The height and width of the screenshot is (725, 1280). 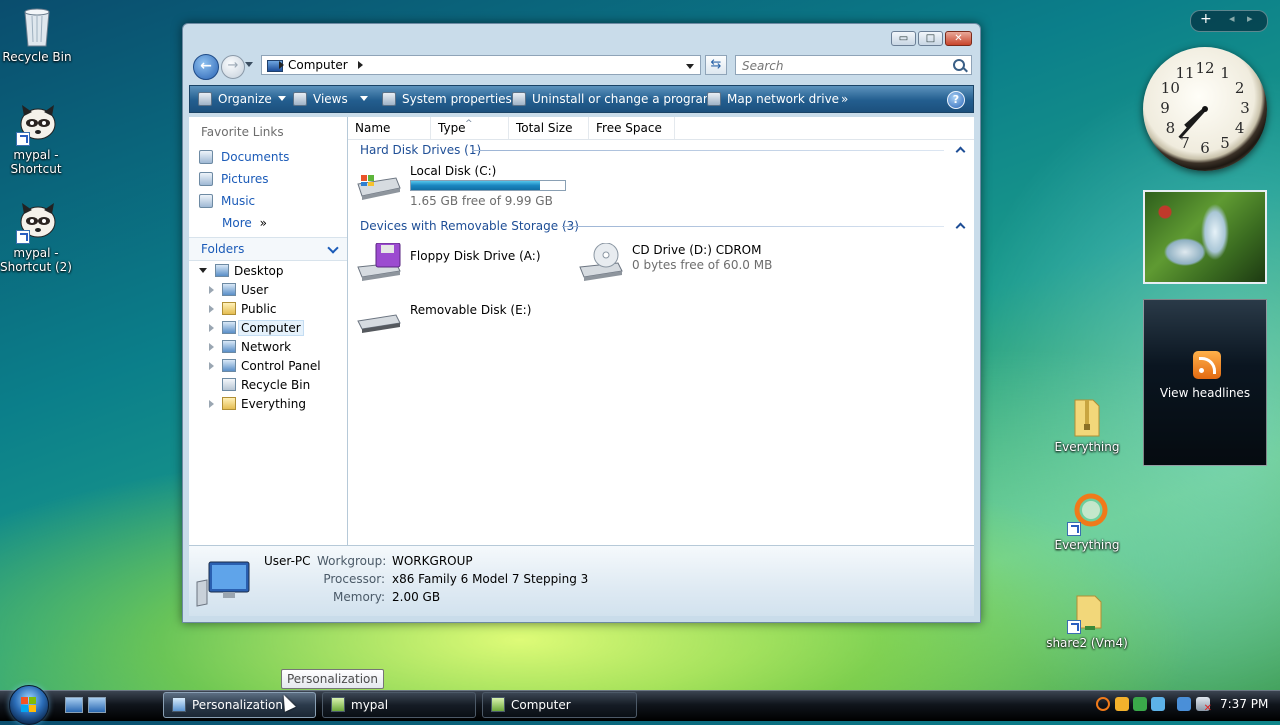 I want to click on more-commands-button: », so click(x=844, y=99).